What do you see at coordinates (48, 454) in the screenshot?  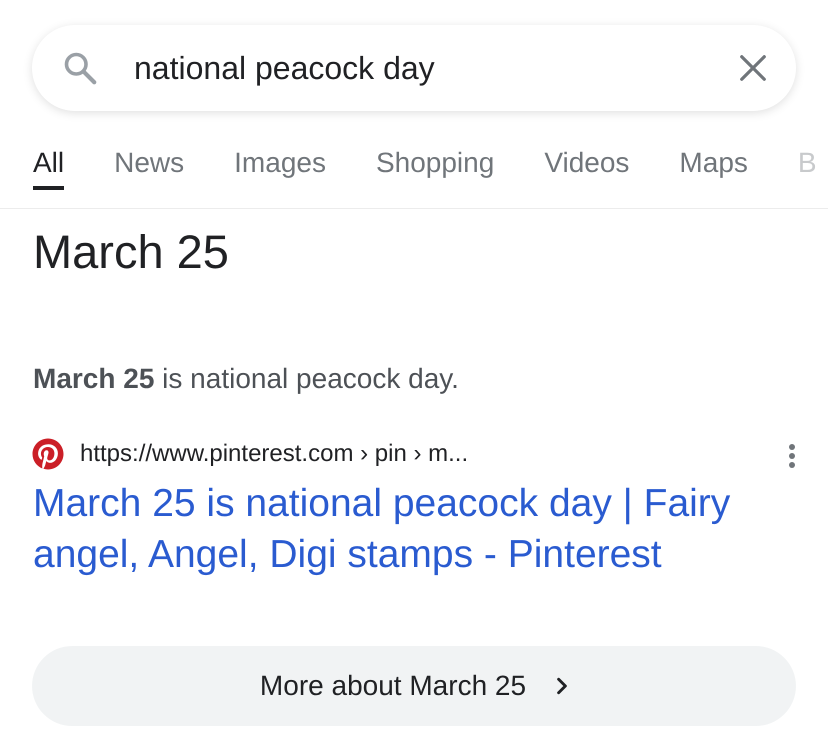 I see `pinterest-logo-icon` at bounding box center [48, 454].